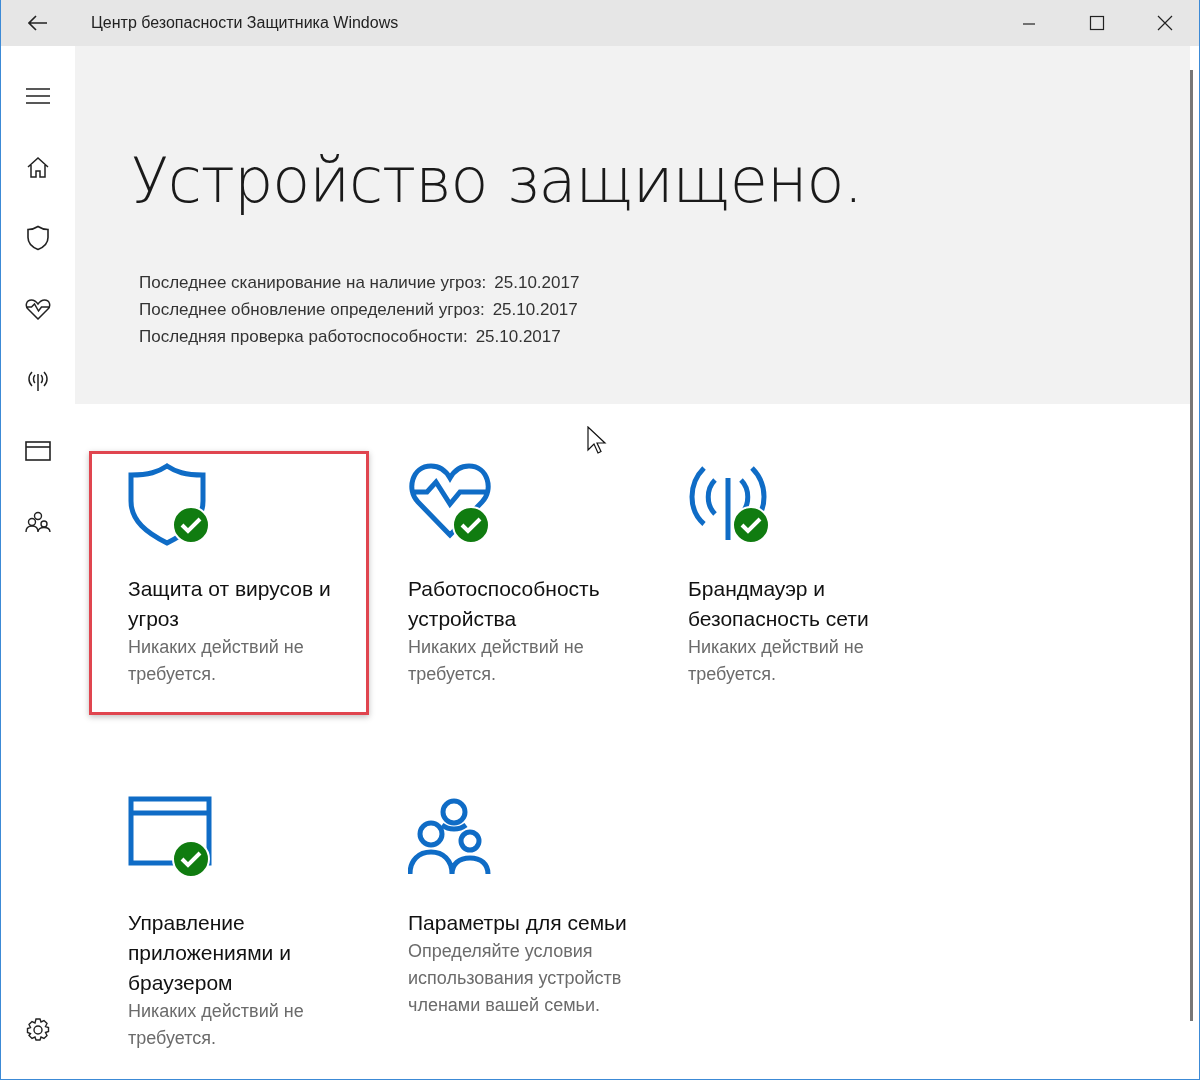  I want to click on security-tile: Управление приложениями и браузером Никаких действий не требуется., so click(229, 932).